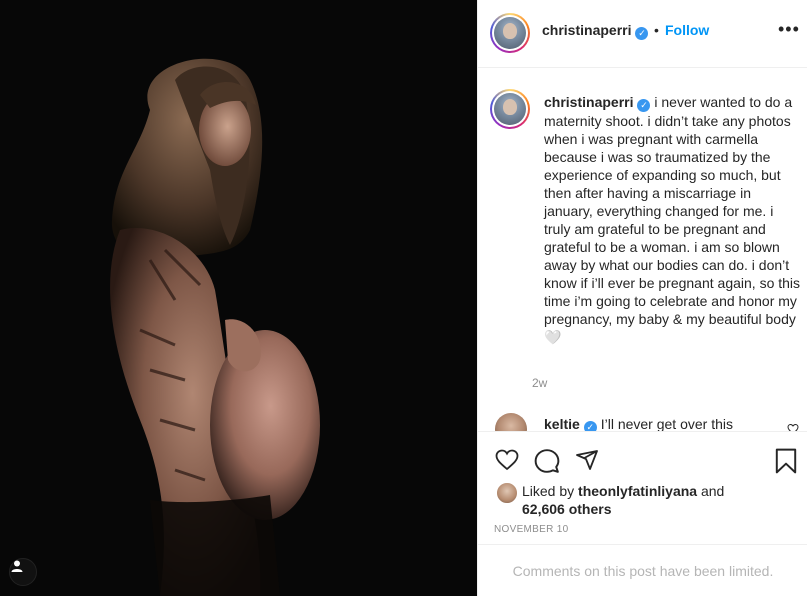 The height and width of the screenshot is (596, 807). I want to click on share-icon, so click(587, 460).